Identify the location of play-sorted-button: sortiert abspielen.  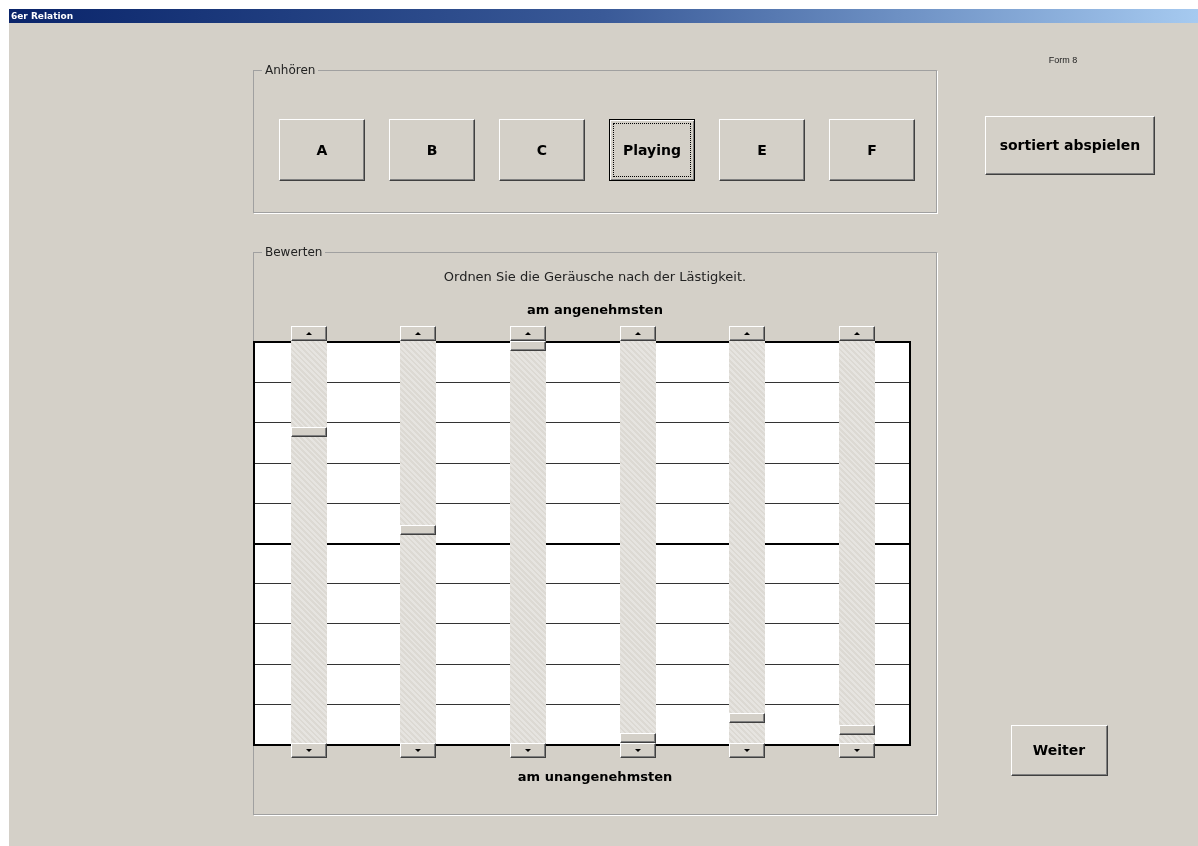
(1070, 145).